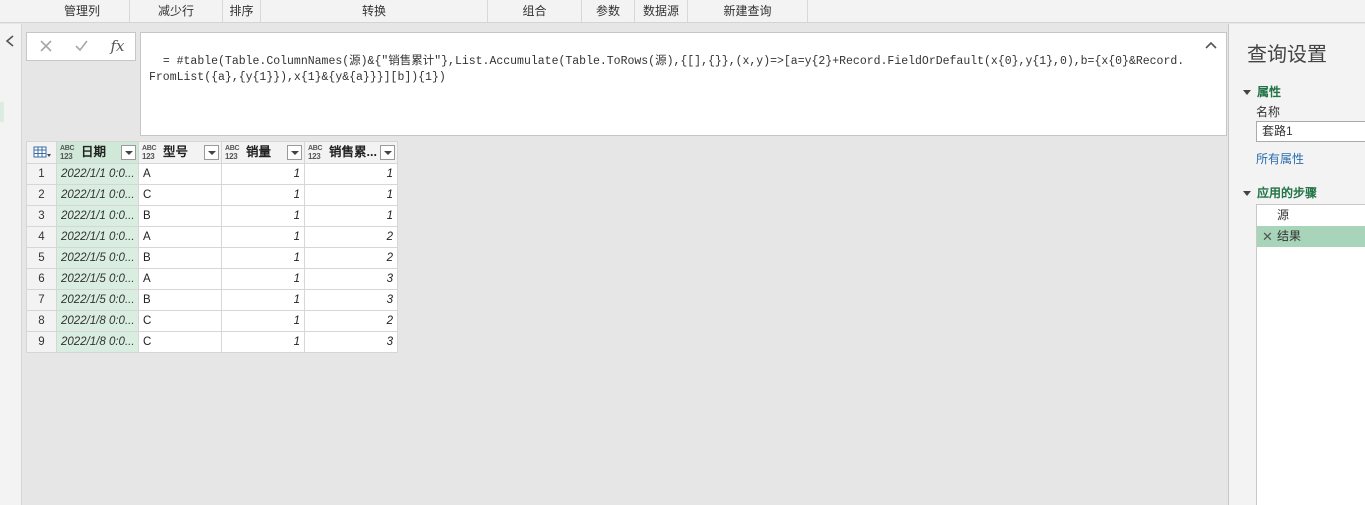 The width and height of the screenshot is (1365, 505). I want to click on ribbon-group-combine: 组合, so click(535, 11).